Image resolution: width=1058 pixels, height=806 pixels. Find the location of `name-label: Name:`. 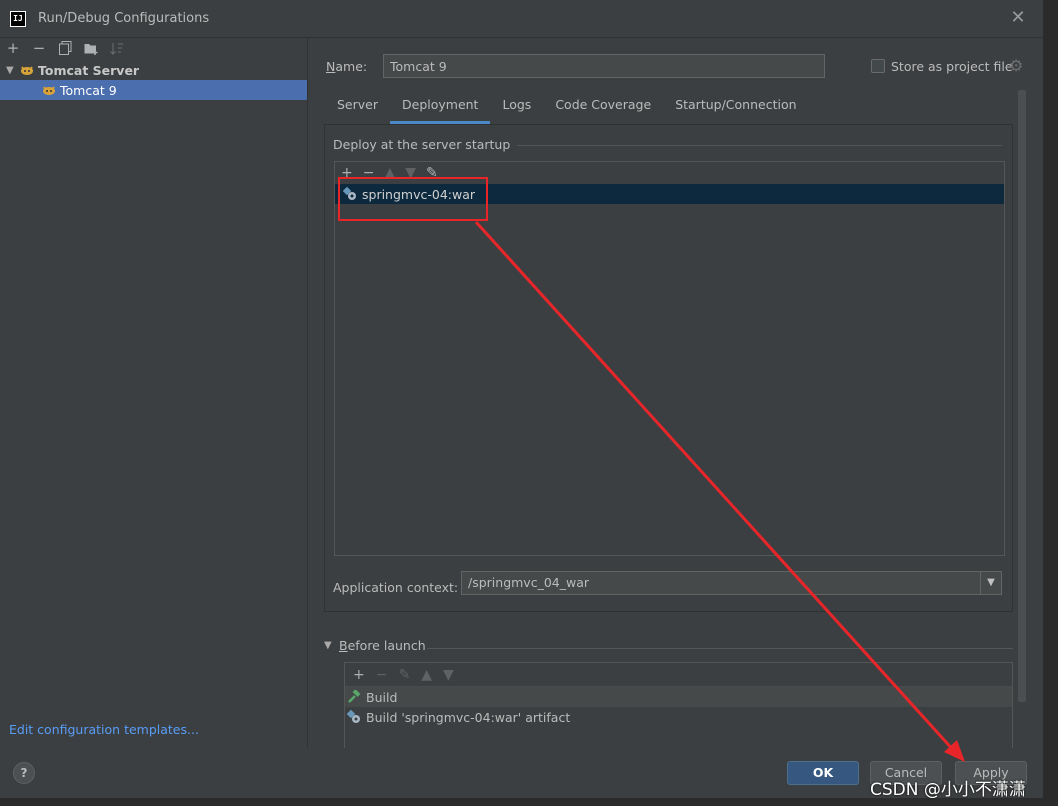

name-label: Name: is located at coordinates (347, 66).